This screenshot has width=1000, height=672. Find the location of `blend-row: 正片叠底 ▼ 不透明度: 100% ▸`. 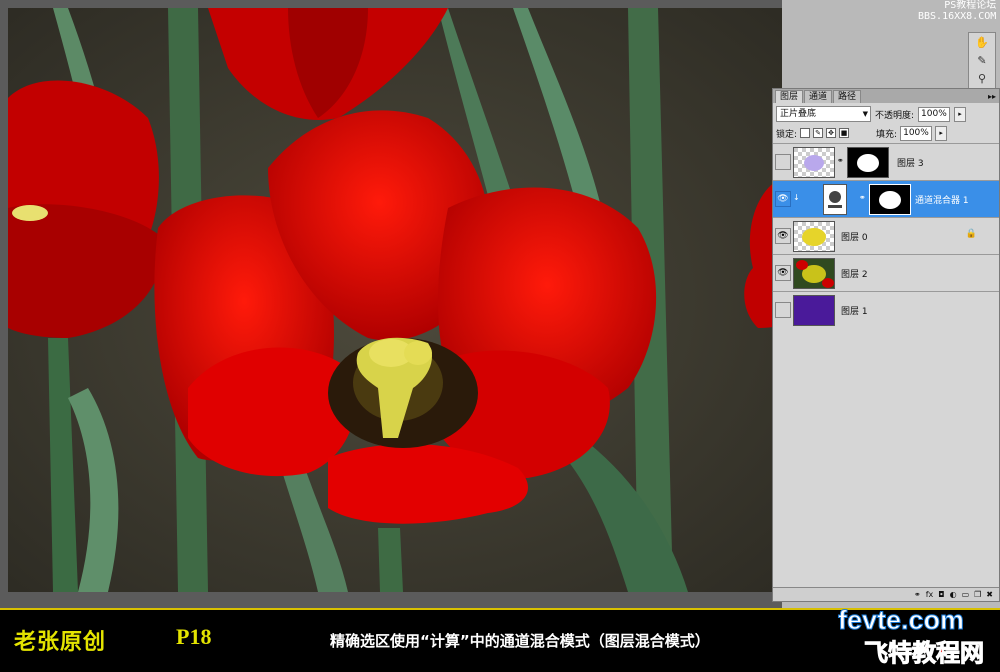

blend-row: 正片叠底 ▼ 不透明度: 100% ▸ is located at coordinates (886, 114).